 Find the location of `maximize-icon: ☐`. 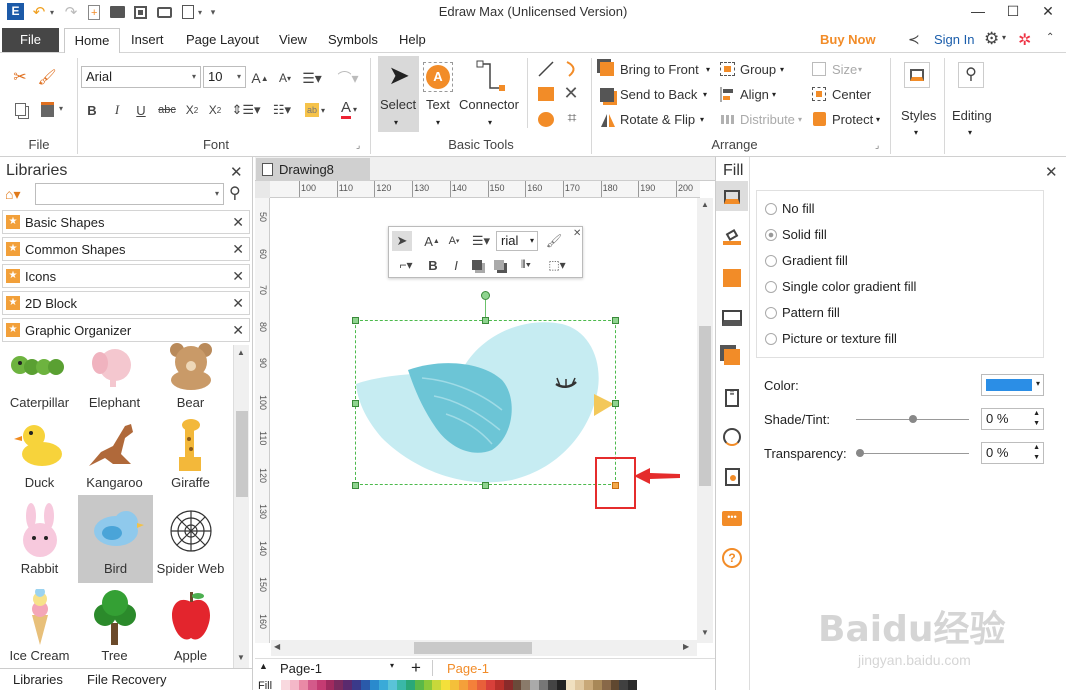

maximize-icon: ☐ is located at coordinates (1013, 12).